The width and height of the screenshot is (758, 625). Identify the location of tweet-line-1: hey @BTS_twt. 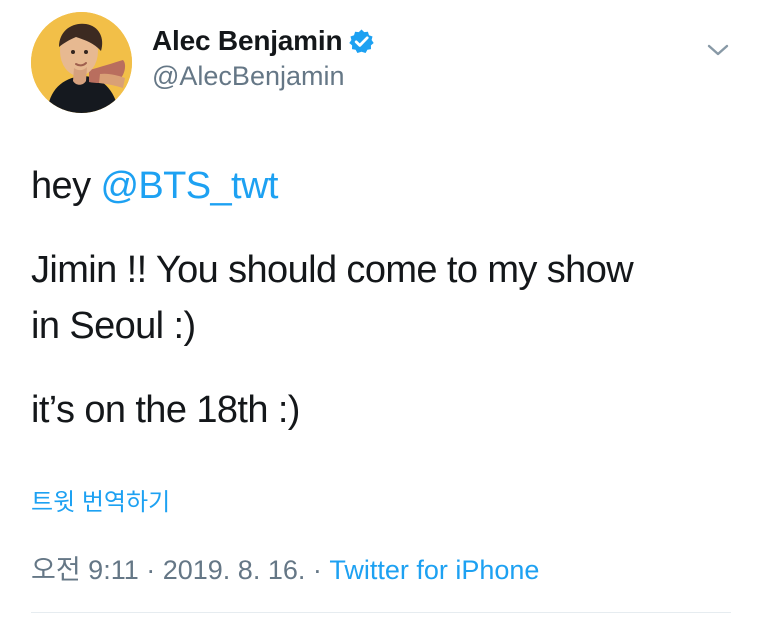
(154, 186).